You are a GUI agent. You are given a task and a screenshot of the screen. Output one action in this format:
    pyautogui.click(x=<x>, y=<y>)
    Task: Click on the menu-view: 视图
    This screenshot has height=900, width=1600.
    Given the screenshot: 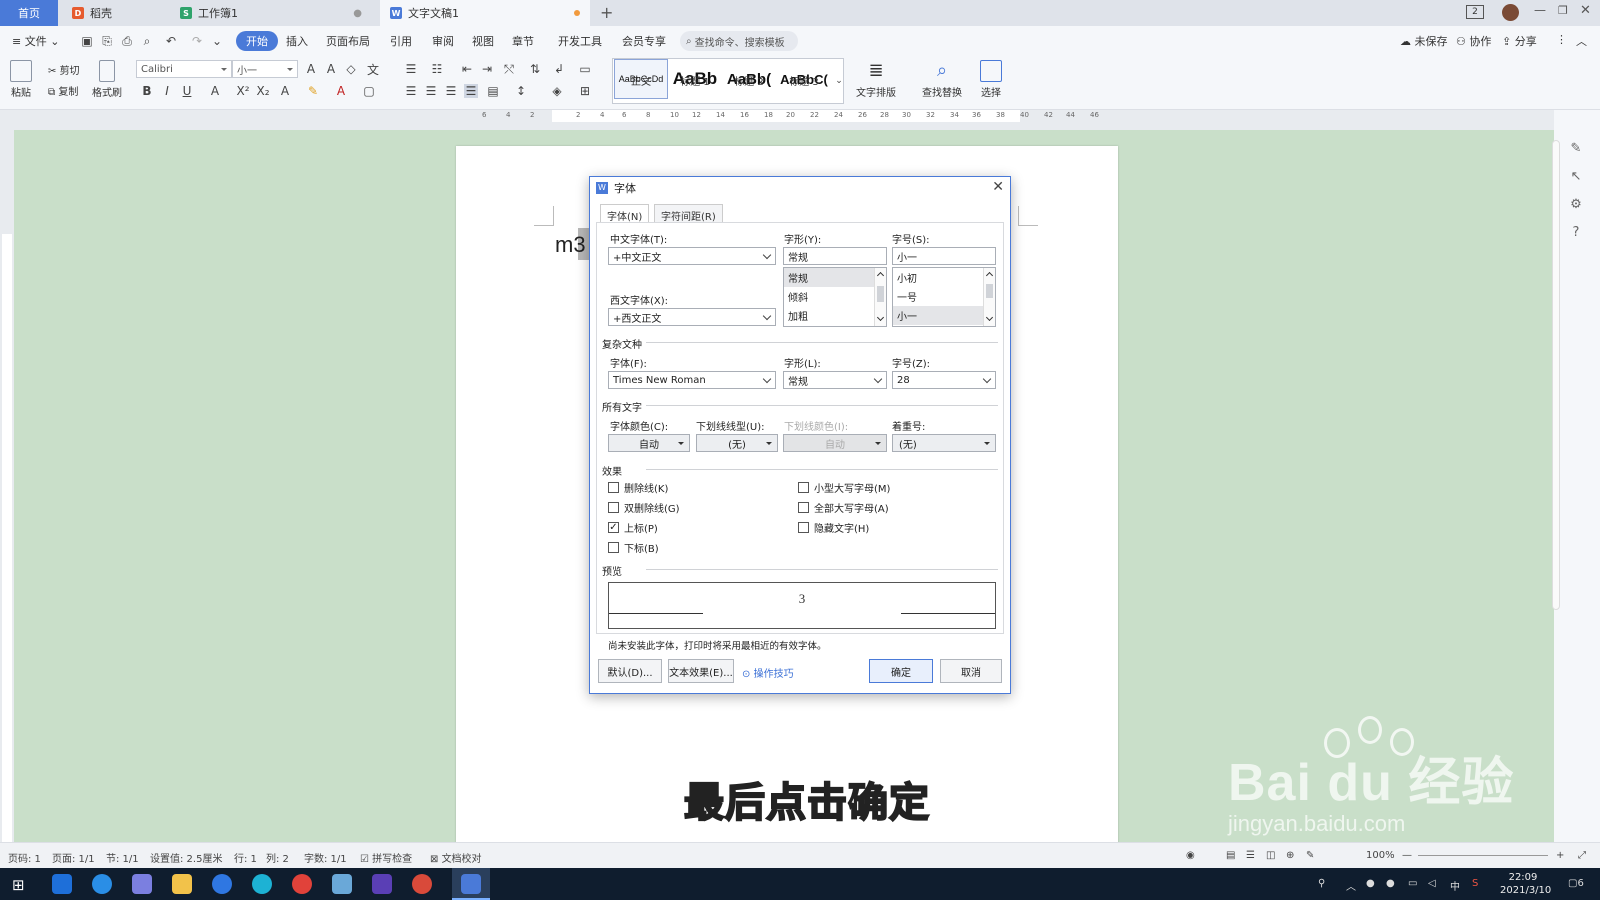 What is the action you would take?
    pyautogui.click(x=483, y=41)
    